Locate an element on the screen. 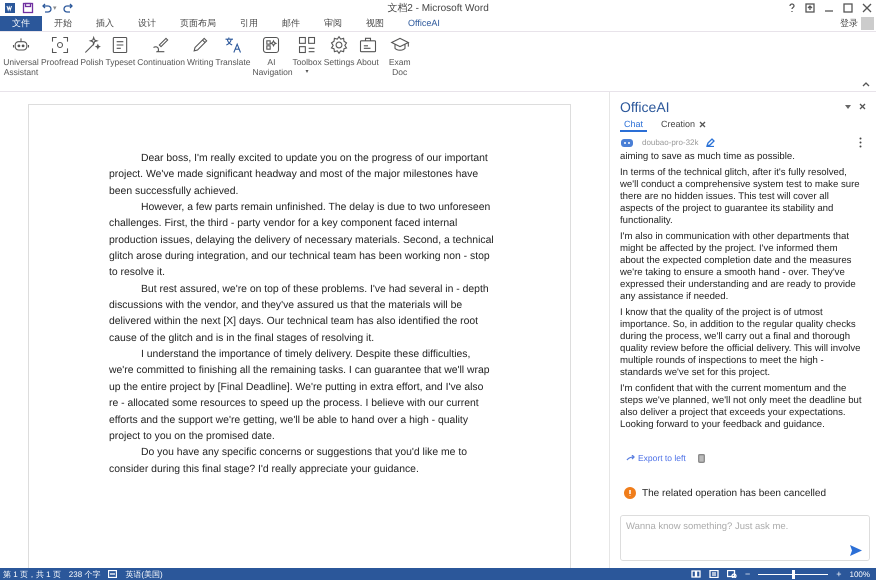  read-mode-icon is located at coordinates (696, 574).